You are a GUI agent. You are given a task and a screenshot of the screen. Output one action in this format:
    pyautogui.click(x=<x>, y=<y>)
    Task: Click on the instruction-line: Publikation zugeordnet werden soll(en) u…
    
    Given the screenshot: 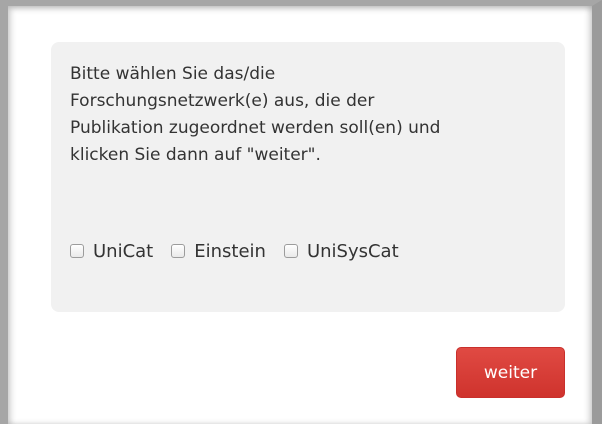 What is the action you would take?
    pyautogui.click(x=255, y=128)
    